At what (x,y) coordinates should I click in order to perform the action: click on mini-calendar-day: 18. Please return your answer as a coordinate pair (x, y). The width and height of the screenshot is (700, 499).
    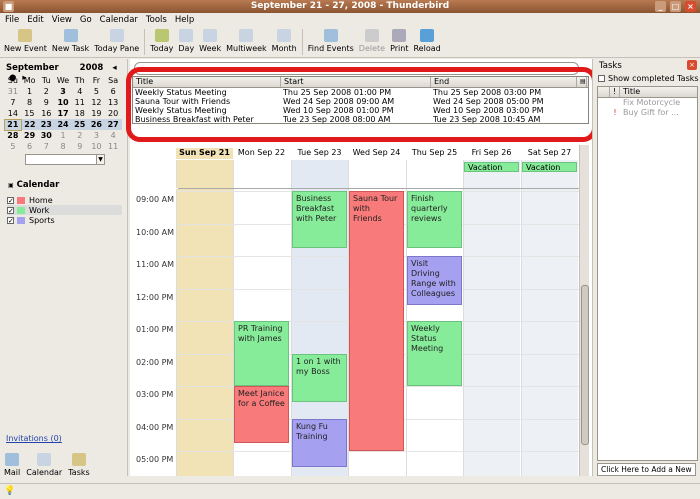
    Looking at the image, I should click on (79, 113).